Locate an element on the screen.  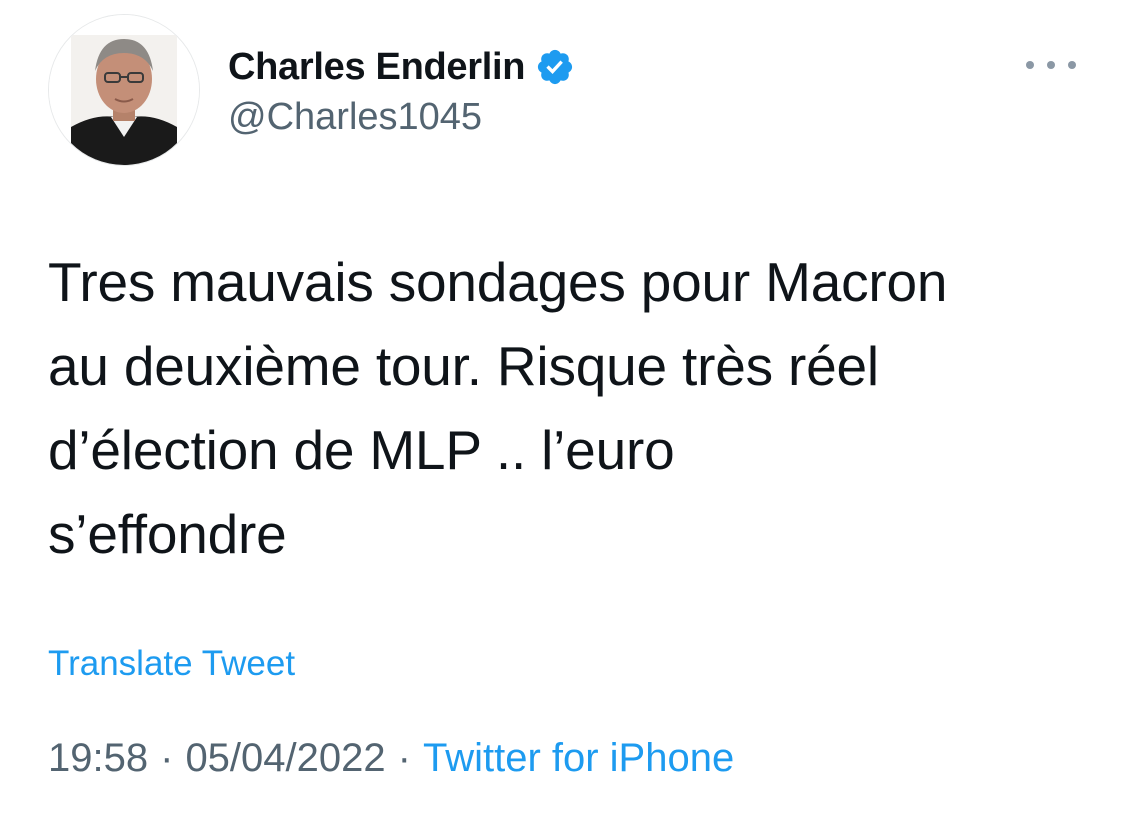
tweet-metadata: 19:58 · 05/04/2022 · Twitter for iPhone is located at coordinates (391, 758).